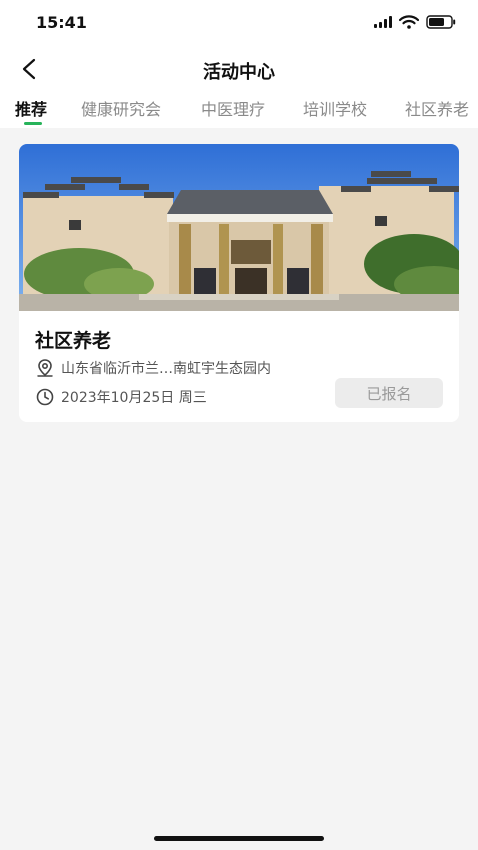  I want to click on page-title: 活动中心, so click(239, 72).